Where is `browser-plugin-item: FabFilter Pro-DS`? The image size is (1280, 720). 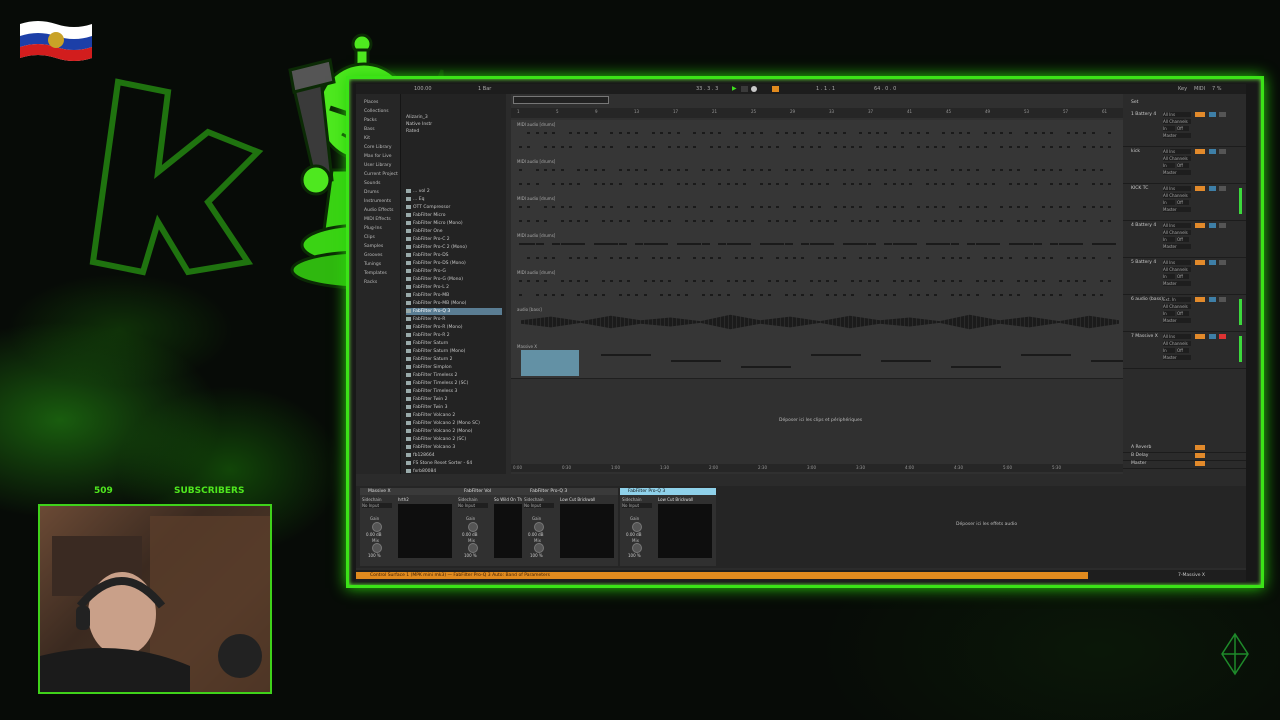 browser-plugin-item: FabFilter Pro-DS is located at coordinates (454, 255).